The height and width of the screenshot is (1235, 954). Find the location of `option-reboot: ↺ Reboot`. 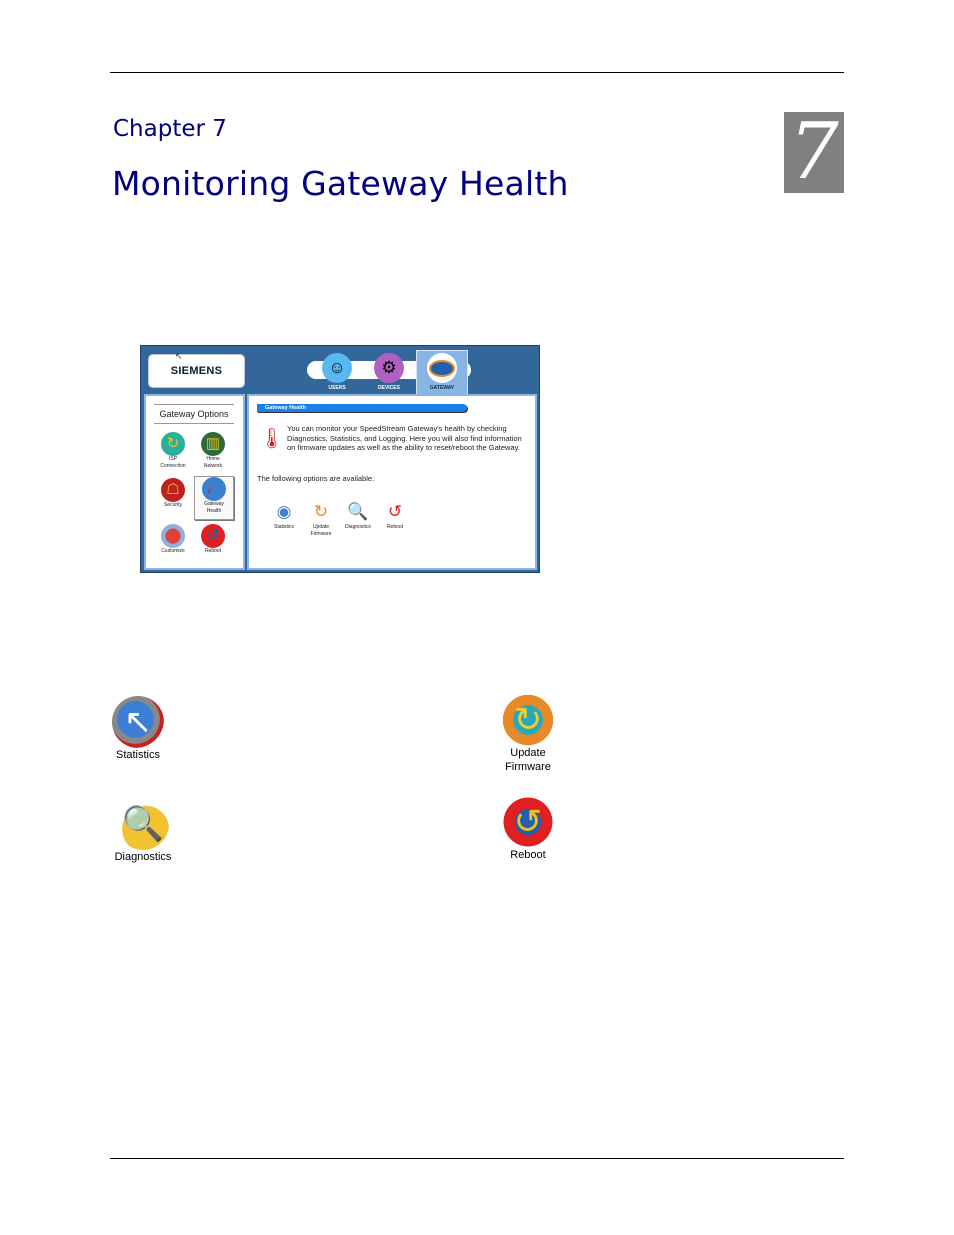

option-reboot: ↺ Reboot is located at coordinates (213, 539).